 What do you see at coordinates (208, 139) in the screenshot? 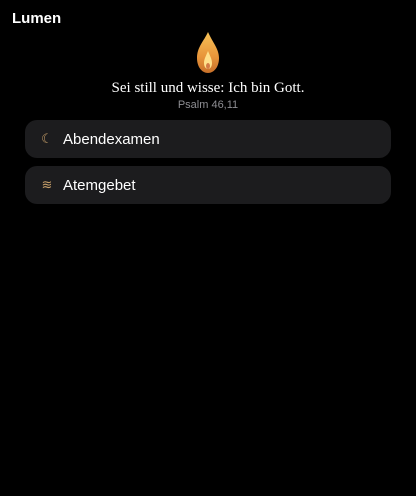
I see `menu-item-abendexamen: ☾ Abendexamen` at bounding box center [208, 139].